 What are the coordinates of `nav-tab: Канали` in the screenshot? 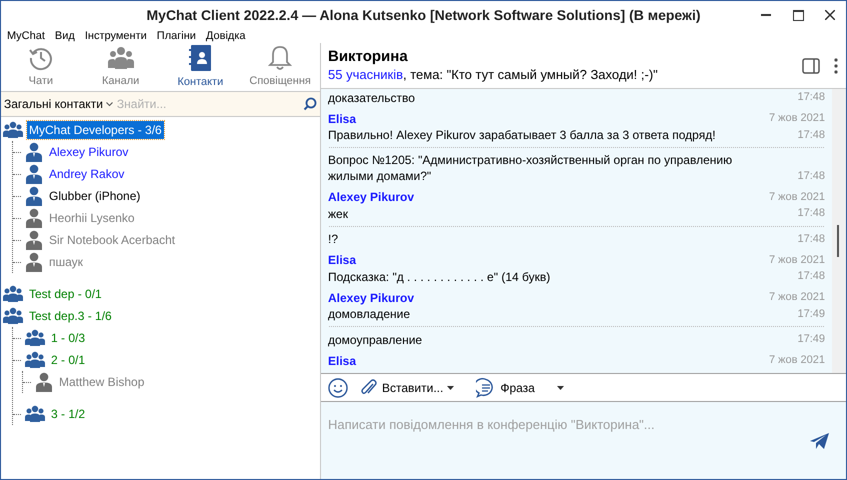 It's located at (120, 67).